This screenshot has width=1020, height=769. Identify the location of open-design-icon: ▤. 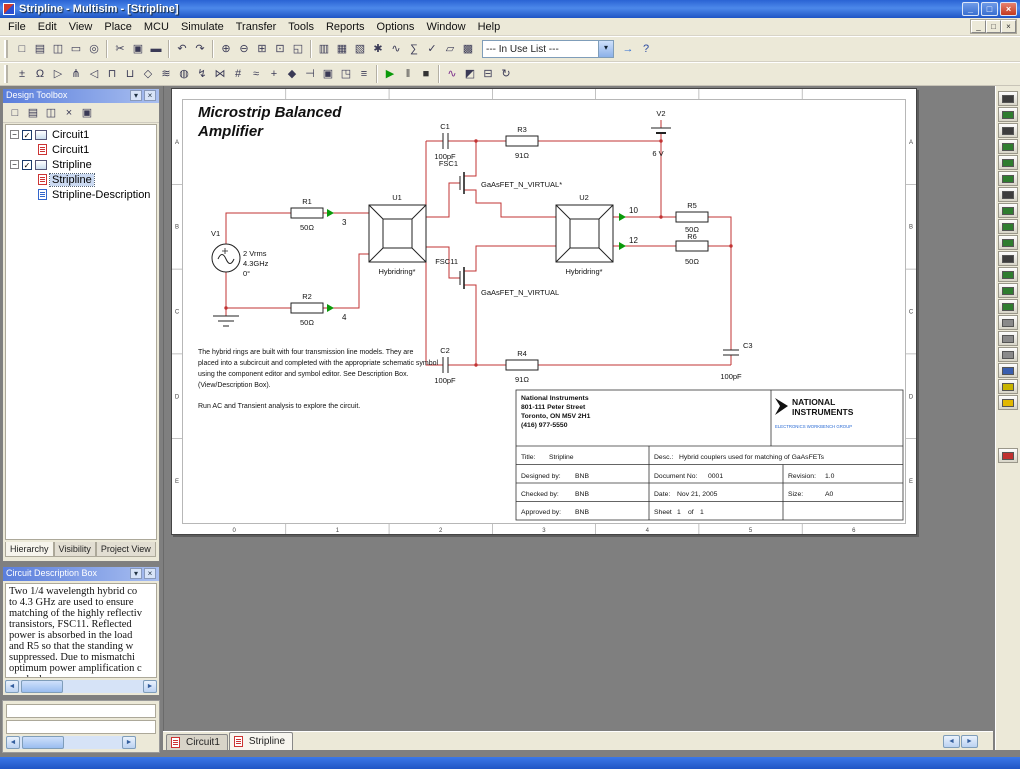
(33, 113).